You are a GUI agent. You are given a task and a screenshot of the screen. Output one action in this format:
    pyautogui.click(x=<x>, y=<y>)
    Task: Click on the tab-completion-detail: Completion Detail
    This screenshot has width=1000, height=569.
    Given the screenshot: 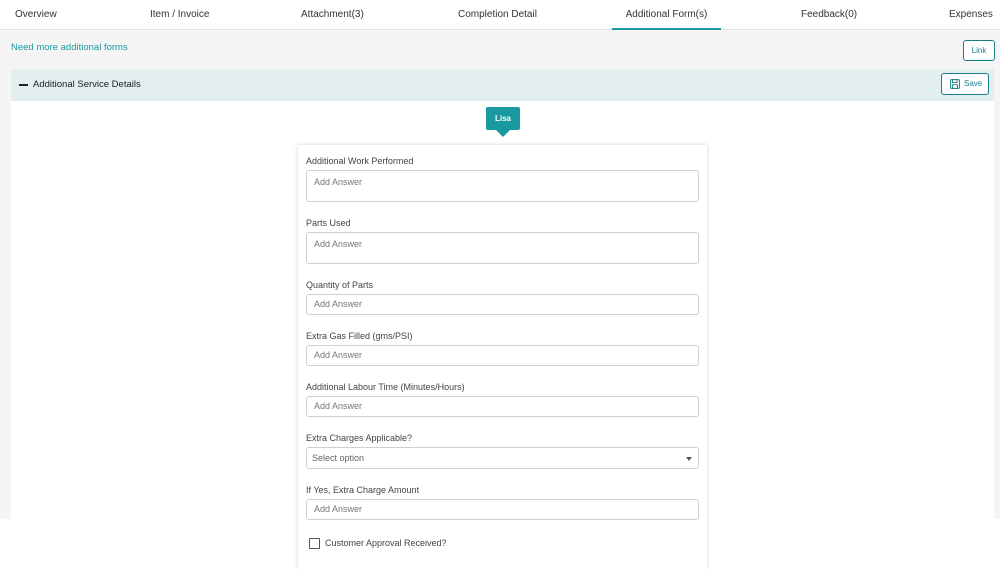 What is the action you would take?
    pyautogui.click(x=497, y=15)
    